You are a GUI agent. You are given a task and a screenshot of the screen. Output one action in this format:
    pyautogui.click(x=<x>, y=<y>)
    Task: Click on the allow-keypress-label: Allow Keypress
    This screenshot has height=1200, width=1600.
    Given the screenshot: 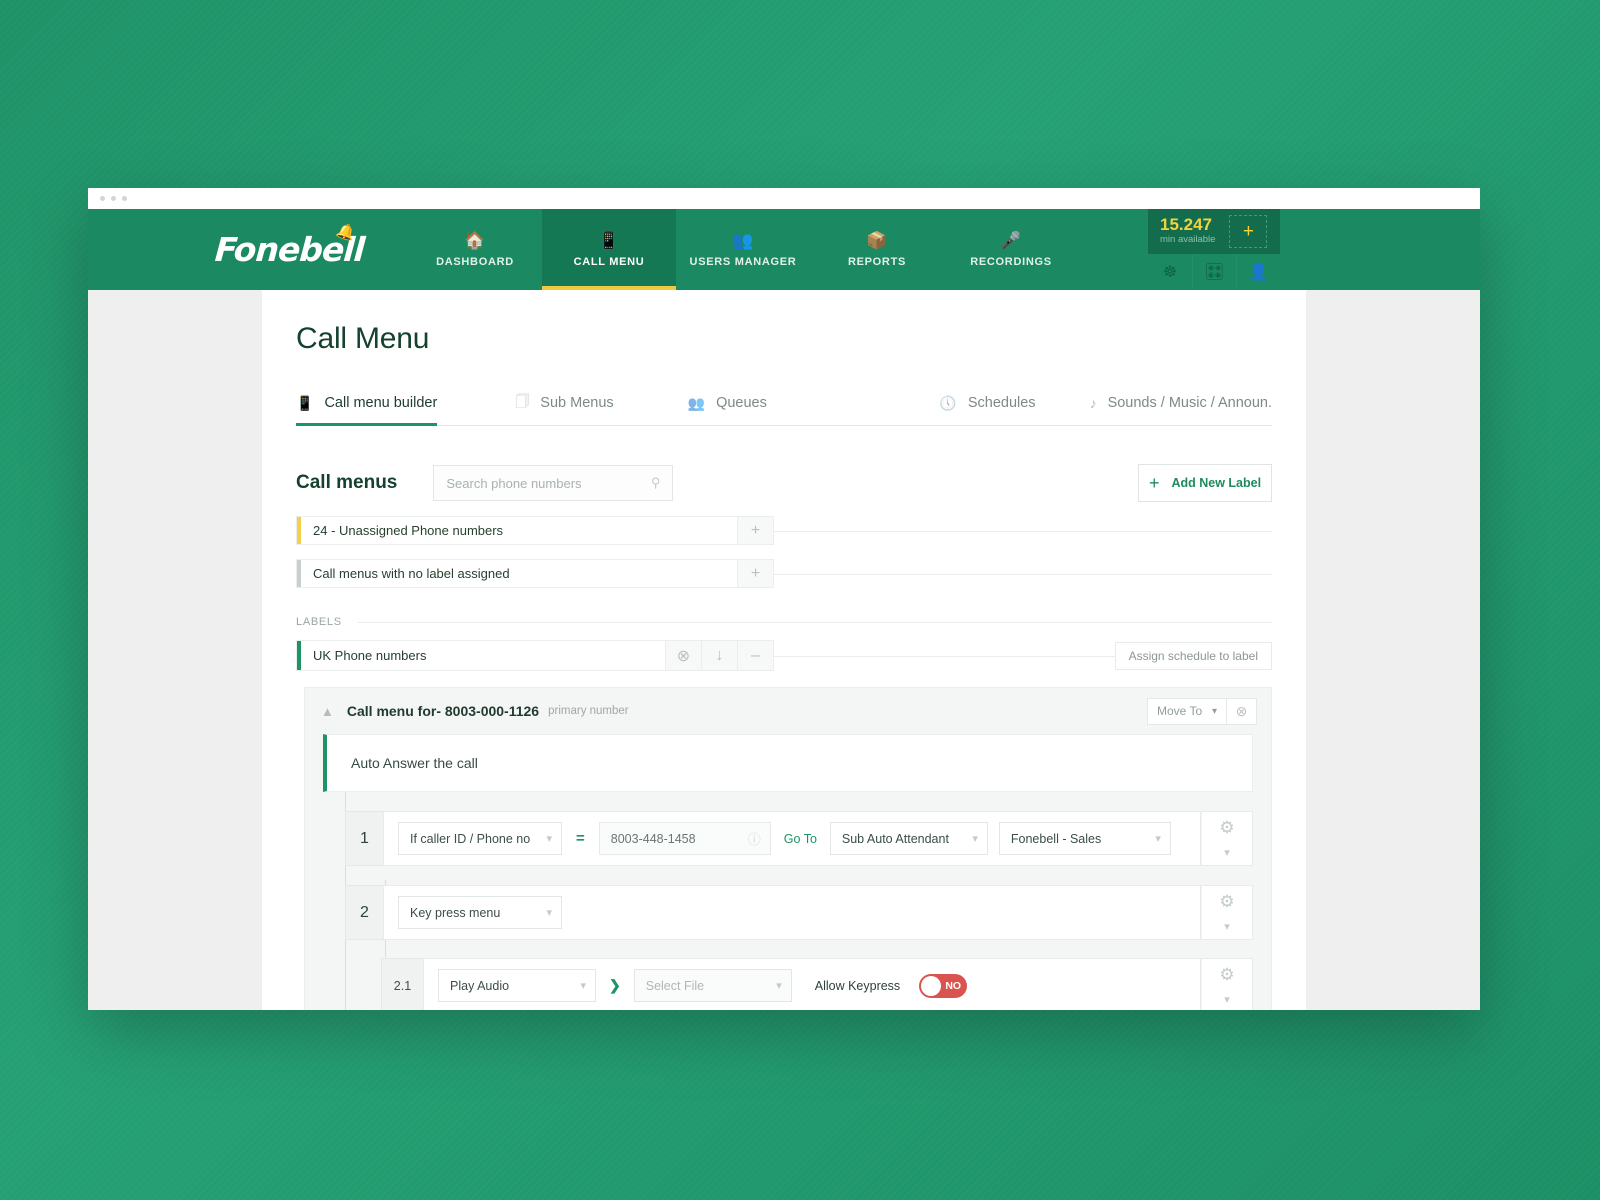 What is the action you would take?
    pyautogui.click(x=857, y=985)
    